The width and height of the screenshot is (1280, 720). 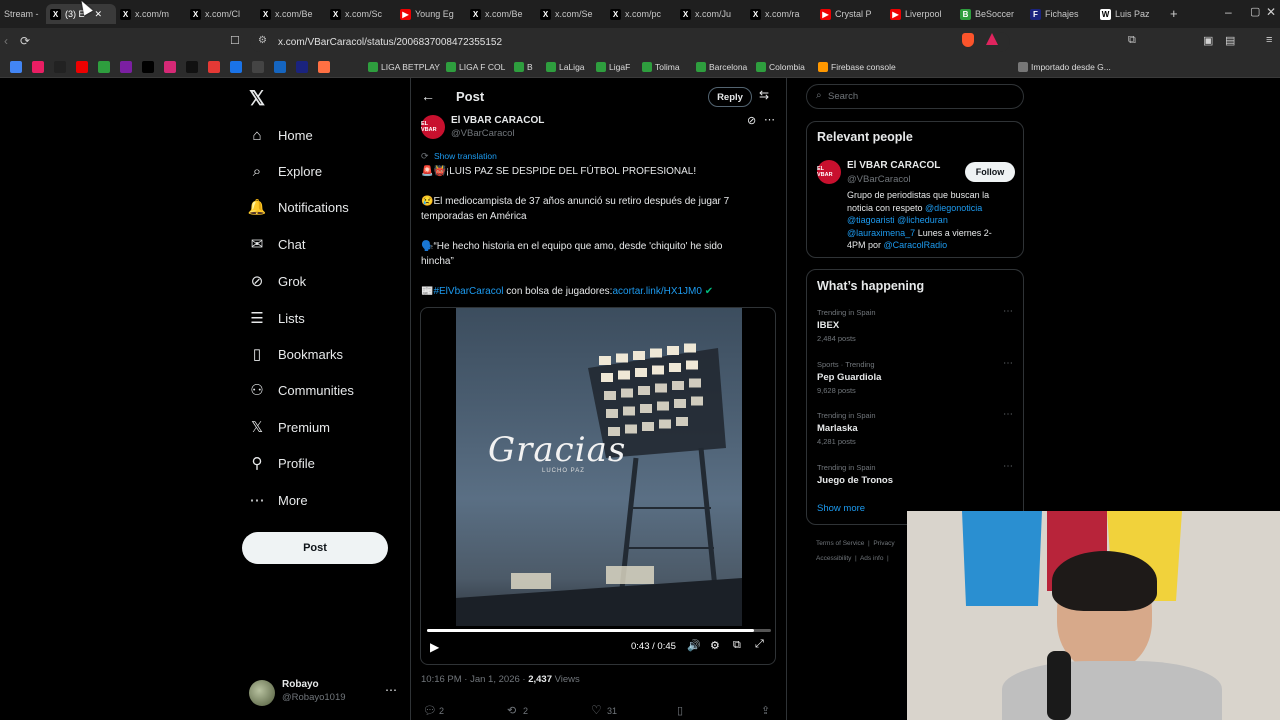 What do you see at coordinates (431, 14) in the screenshot?
I see `browser-tab: ▶ Young Eg` at bounding box center [431, 14].